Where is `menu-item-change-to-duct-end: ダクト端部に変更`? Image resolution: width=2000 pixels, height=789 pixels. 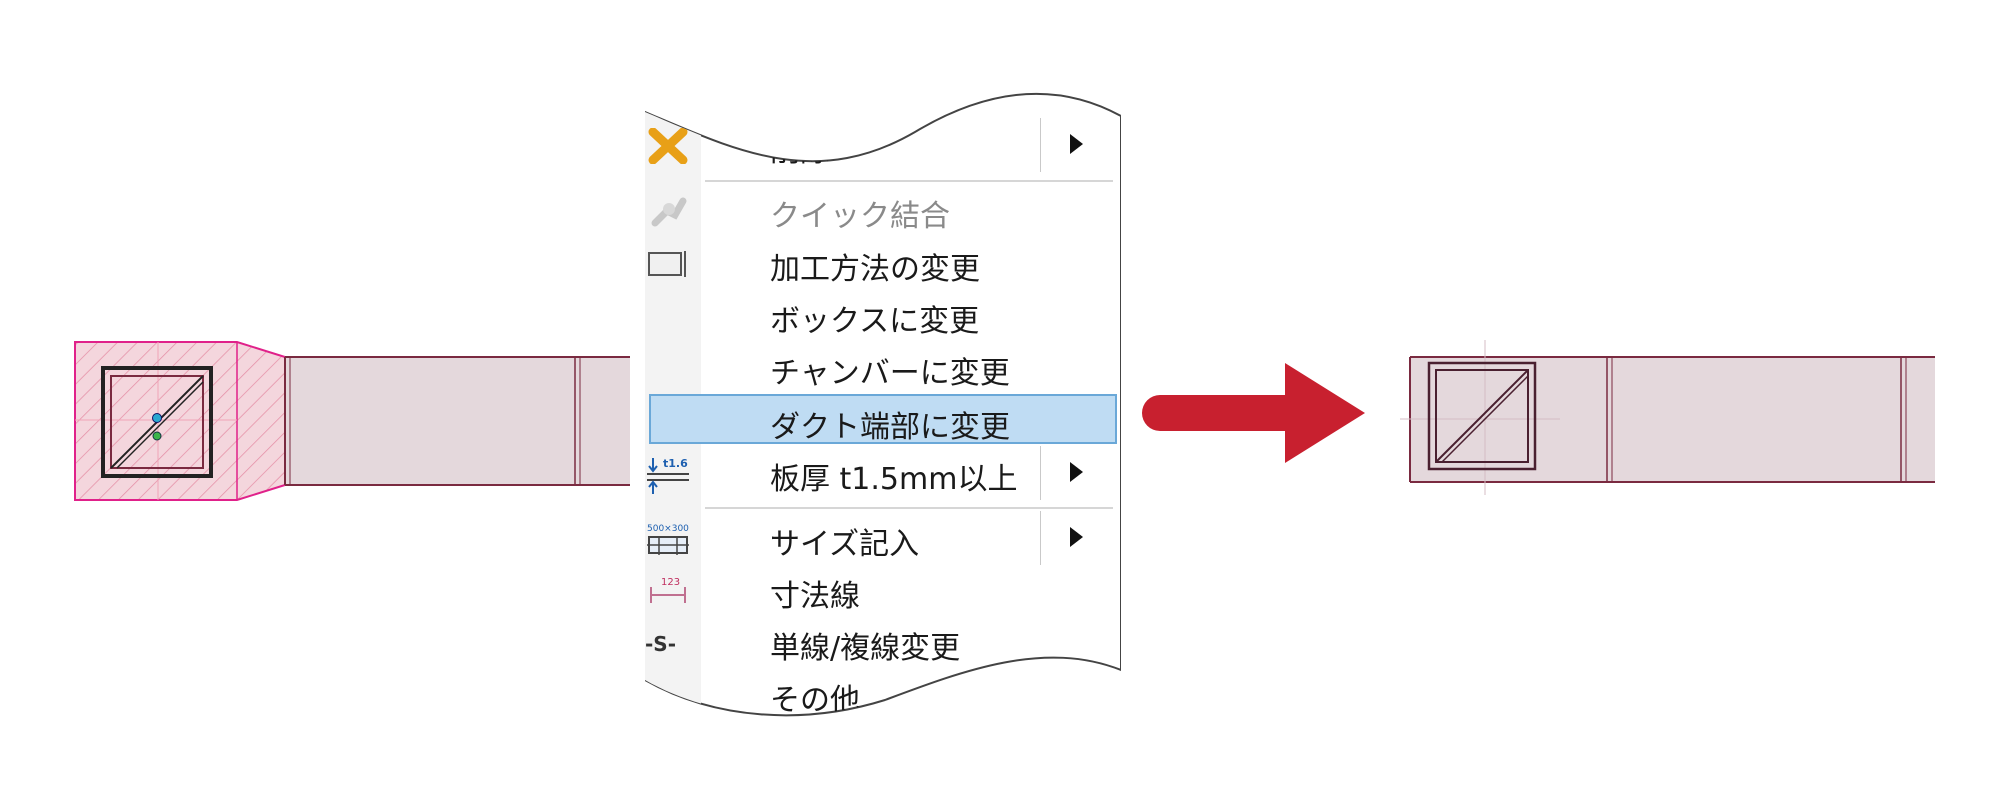 menu-item-change-to-duct-end: ダクト端部に変更 is located at coordinates (883, 419).